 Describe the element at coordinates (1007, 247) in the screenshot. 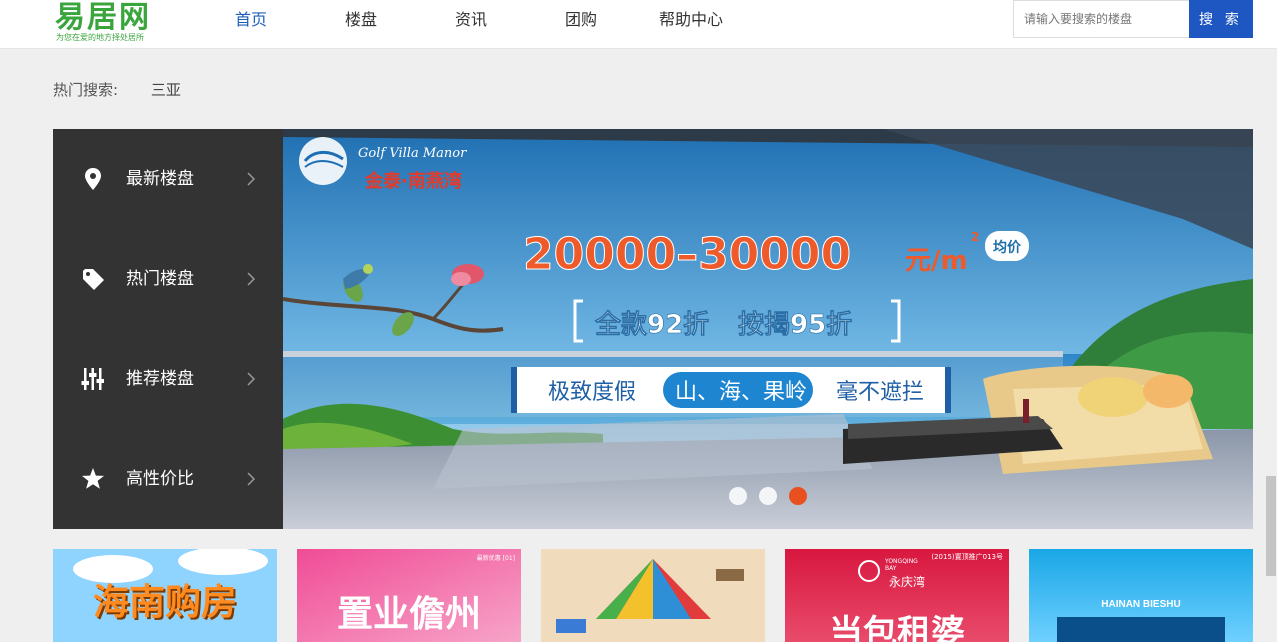

I see `price-badge: 均价` at that location.